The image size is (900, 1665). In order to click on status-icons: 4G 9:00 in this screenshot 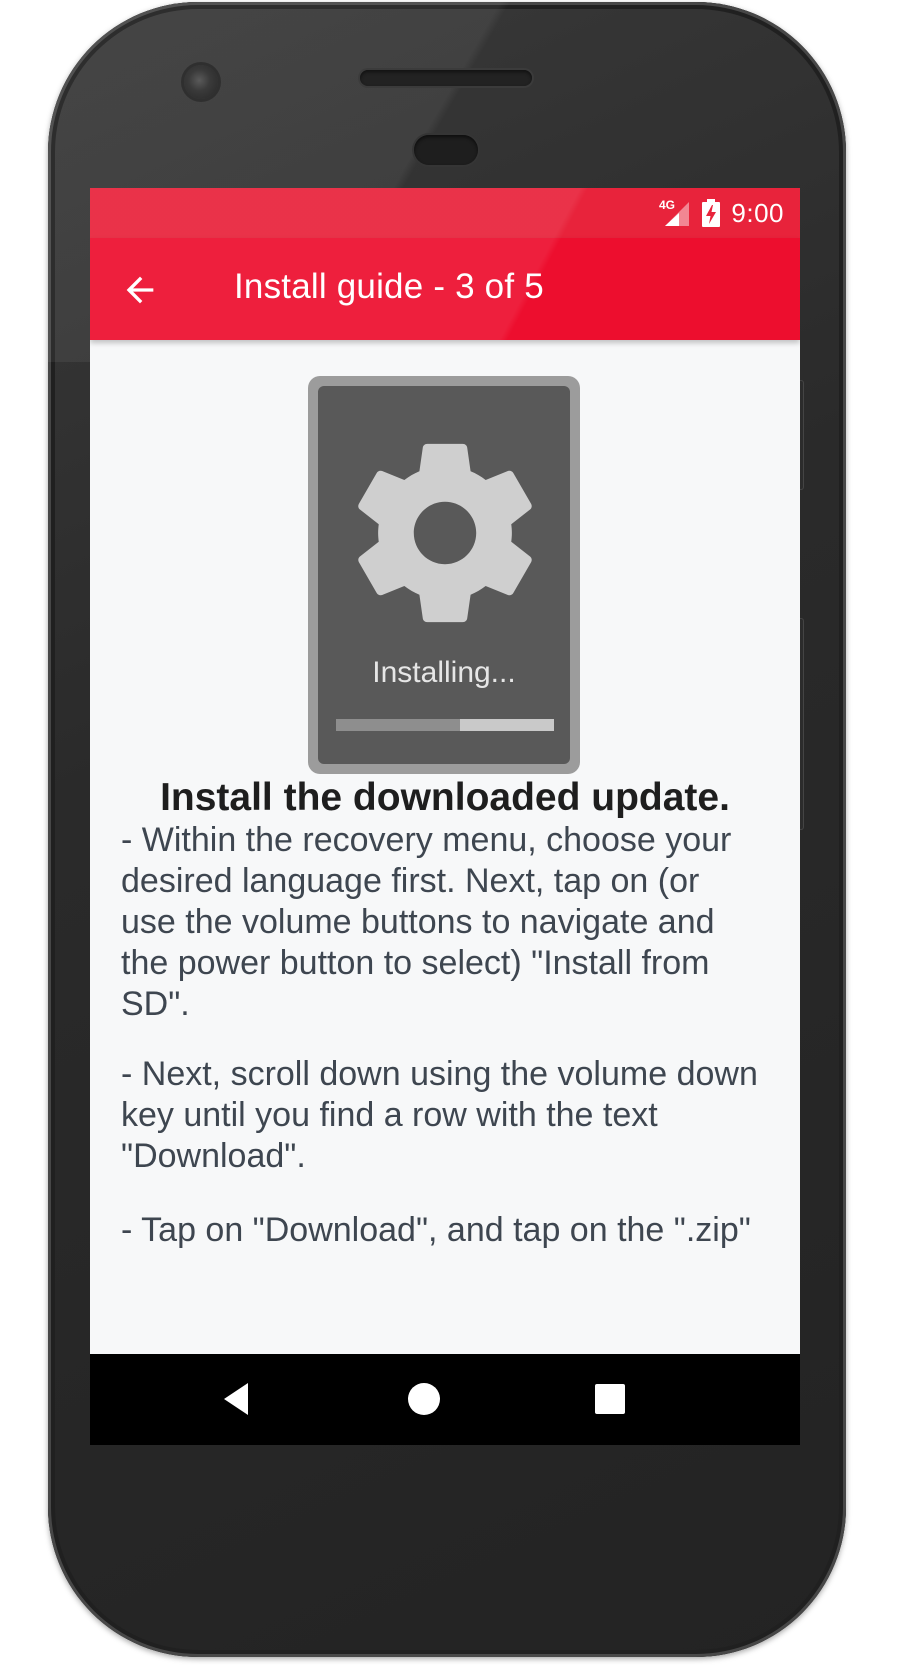, I will do `click(720, 213)`.